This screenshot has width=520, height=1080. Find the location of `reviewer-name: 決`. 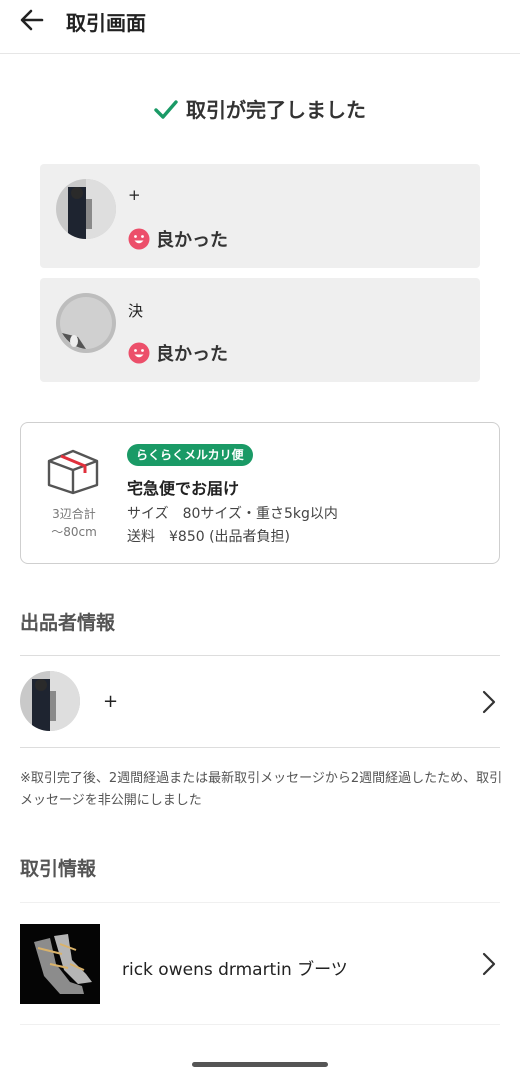

reviewer-name: 決 is located at coordinates (136, 311).